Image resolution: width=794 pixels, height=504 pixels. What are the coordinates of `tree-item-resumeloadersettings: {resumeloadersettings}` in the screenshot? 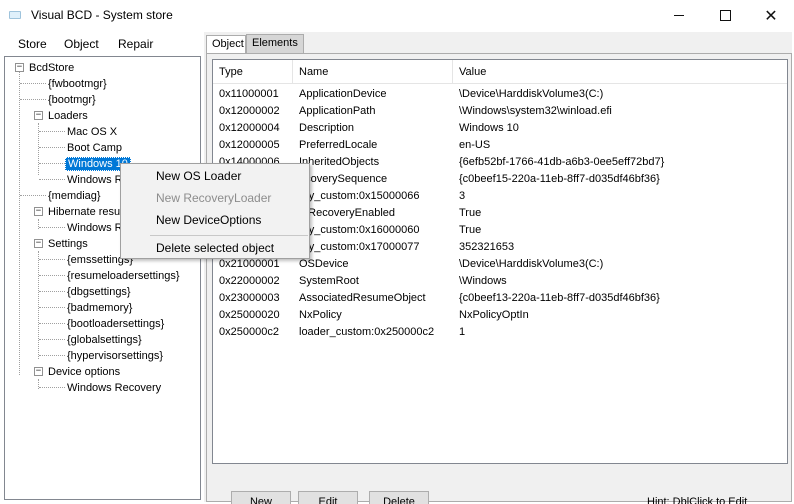 It's located at (123, 276).